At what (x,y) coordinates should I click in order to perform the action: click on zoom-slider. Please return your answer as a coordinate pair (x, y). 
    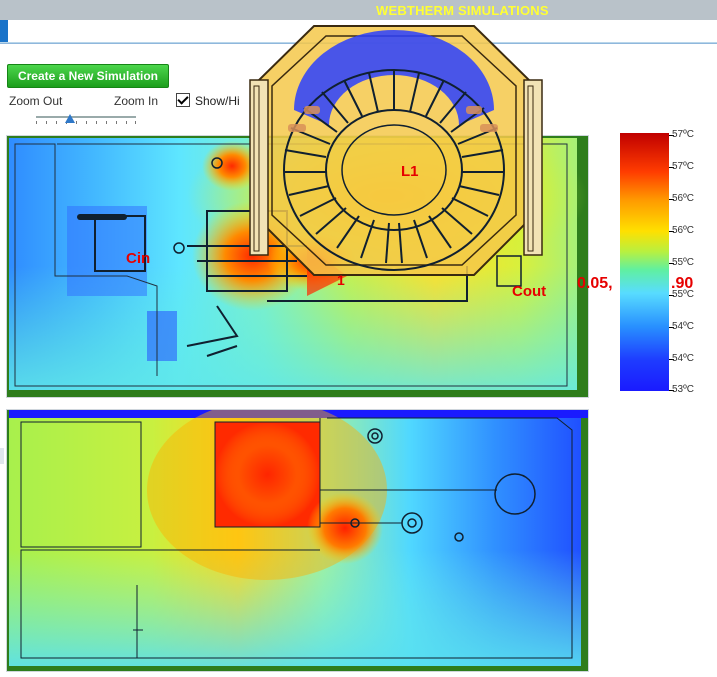
    Looking at the image, I should click on (86, 119).